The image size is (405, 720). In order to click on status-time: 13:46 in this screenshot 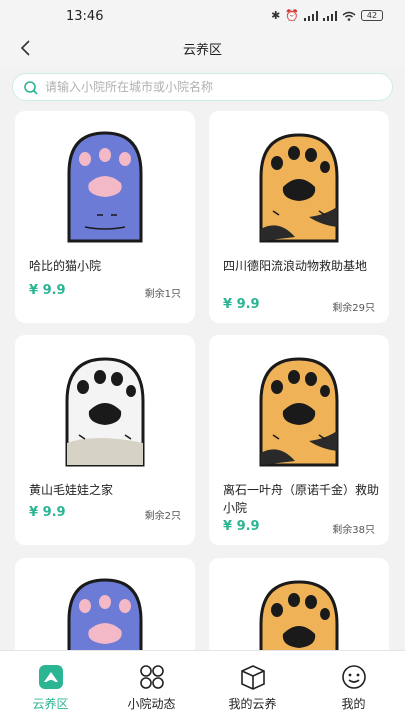, I will do `click(85, 16)`.